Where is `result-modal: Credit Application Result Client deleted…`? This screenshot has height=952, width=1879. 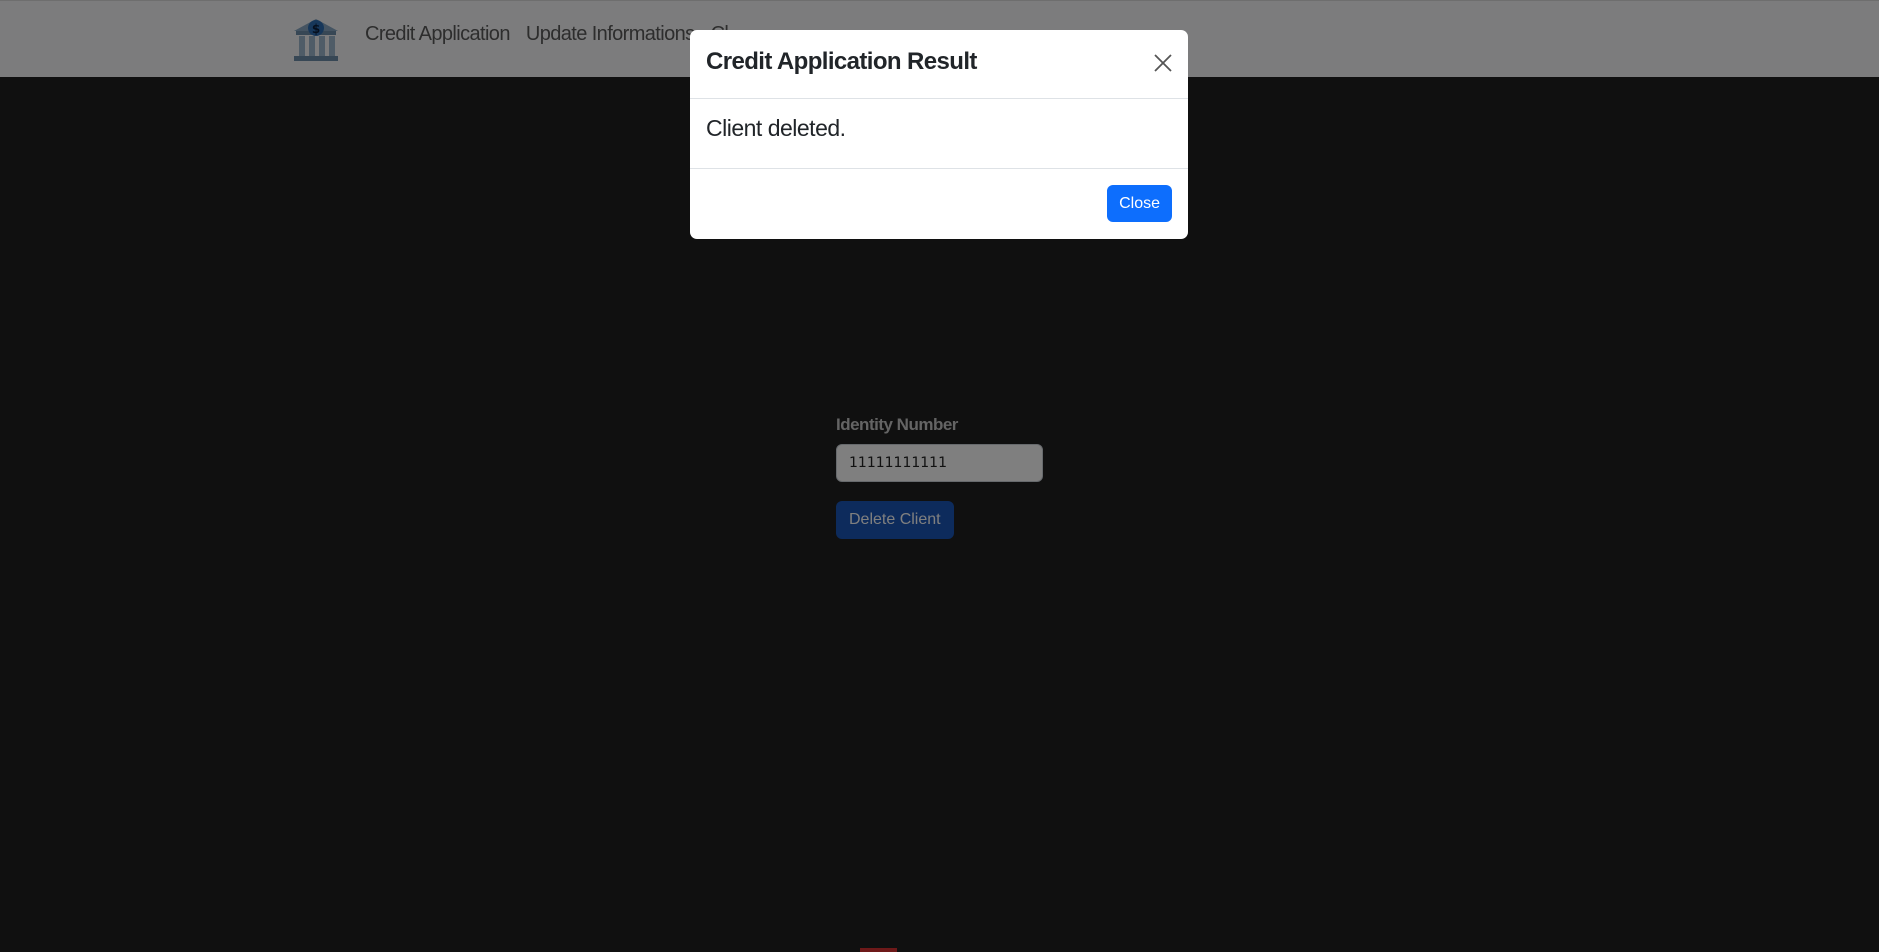 result-modal: Credit Application Result Client deleted… is located at coordinates (939, 134).